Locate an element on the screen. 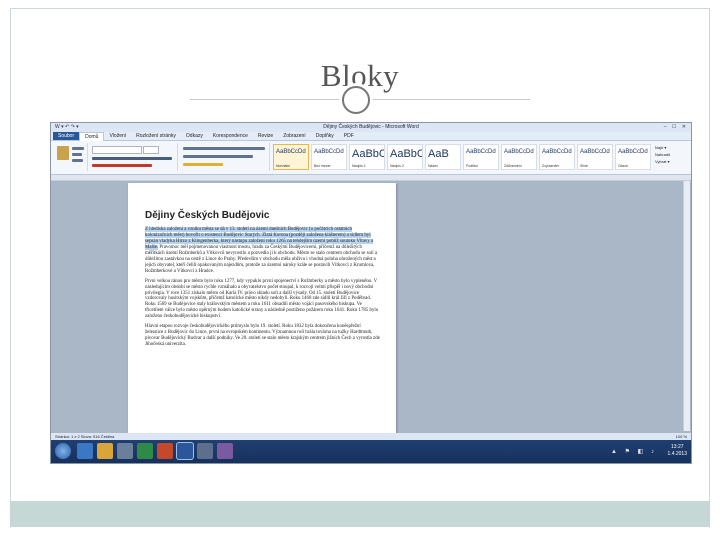  font-name-select is located at coordinates (117, 150).